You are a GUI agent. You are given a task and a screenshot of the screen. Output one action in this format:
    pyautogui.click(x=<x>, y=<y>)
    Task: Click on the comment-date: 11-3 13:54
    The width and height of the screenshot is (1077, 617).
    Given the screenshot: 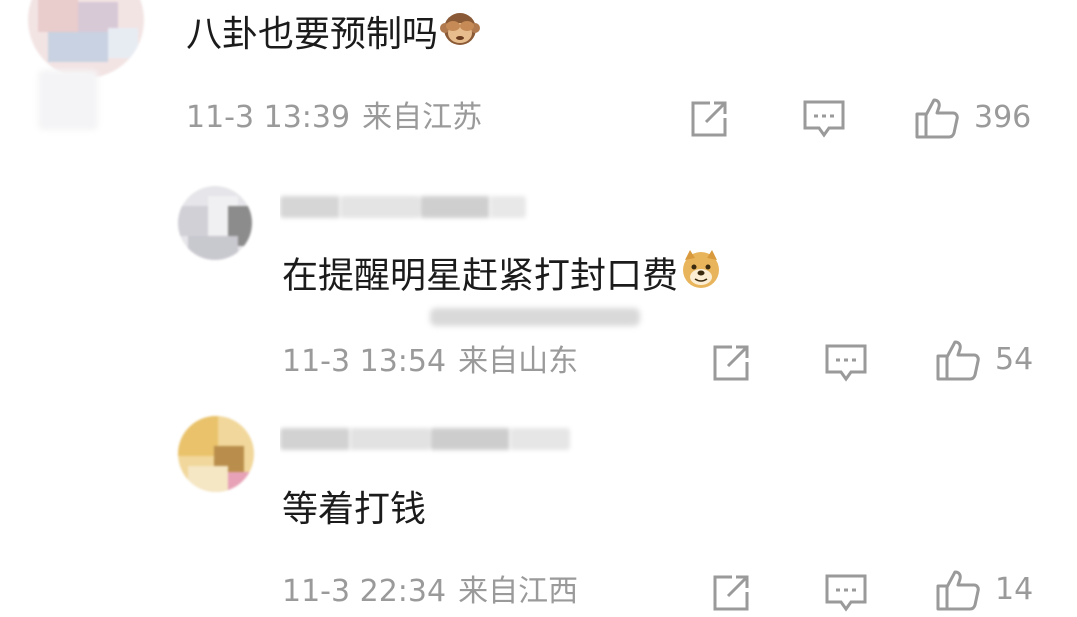 What is the action you would take?
    pyautogui.click(x=364, y=361)
    